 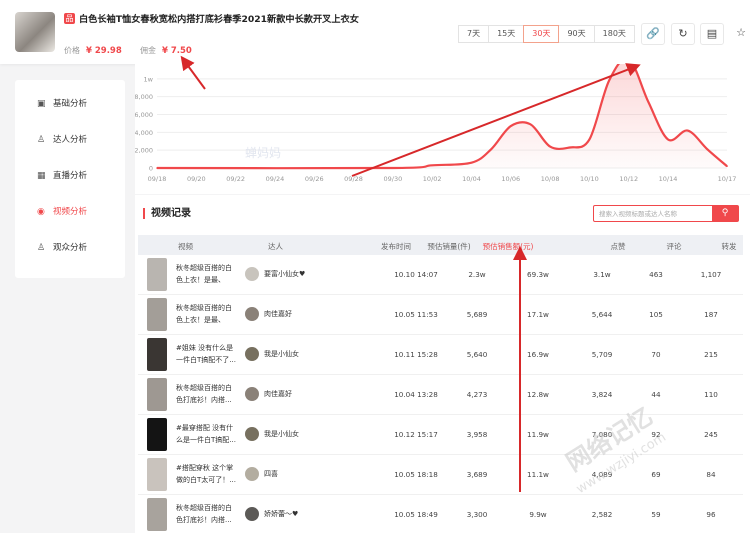 What do you see at coordinates (185, 246) in the screenshot?
I see `column-header: 视频` at bounding box center [185, 246].